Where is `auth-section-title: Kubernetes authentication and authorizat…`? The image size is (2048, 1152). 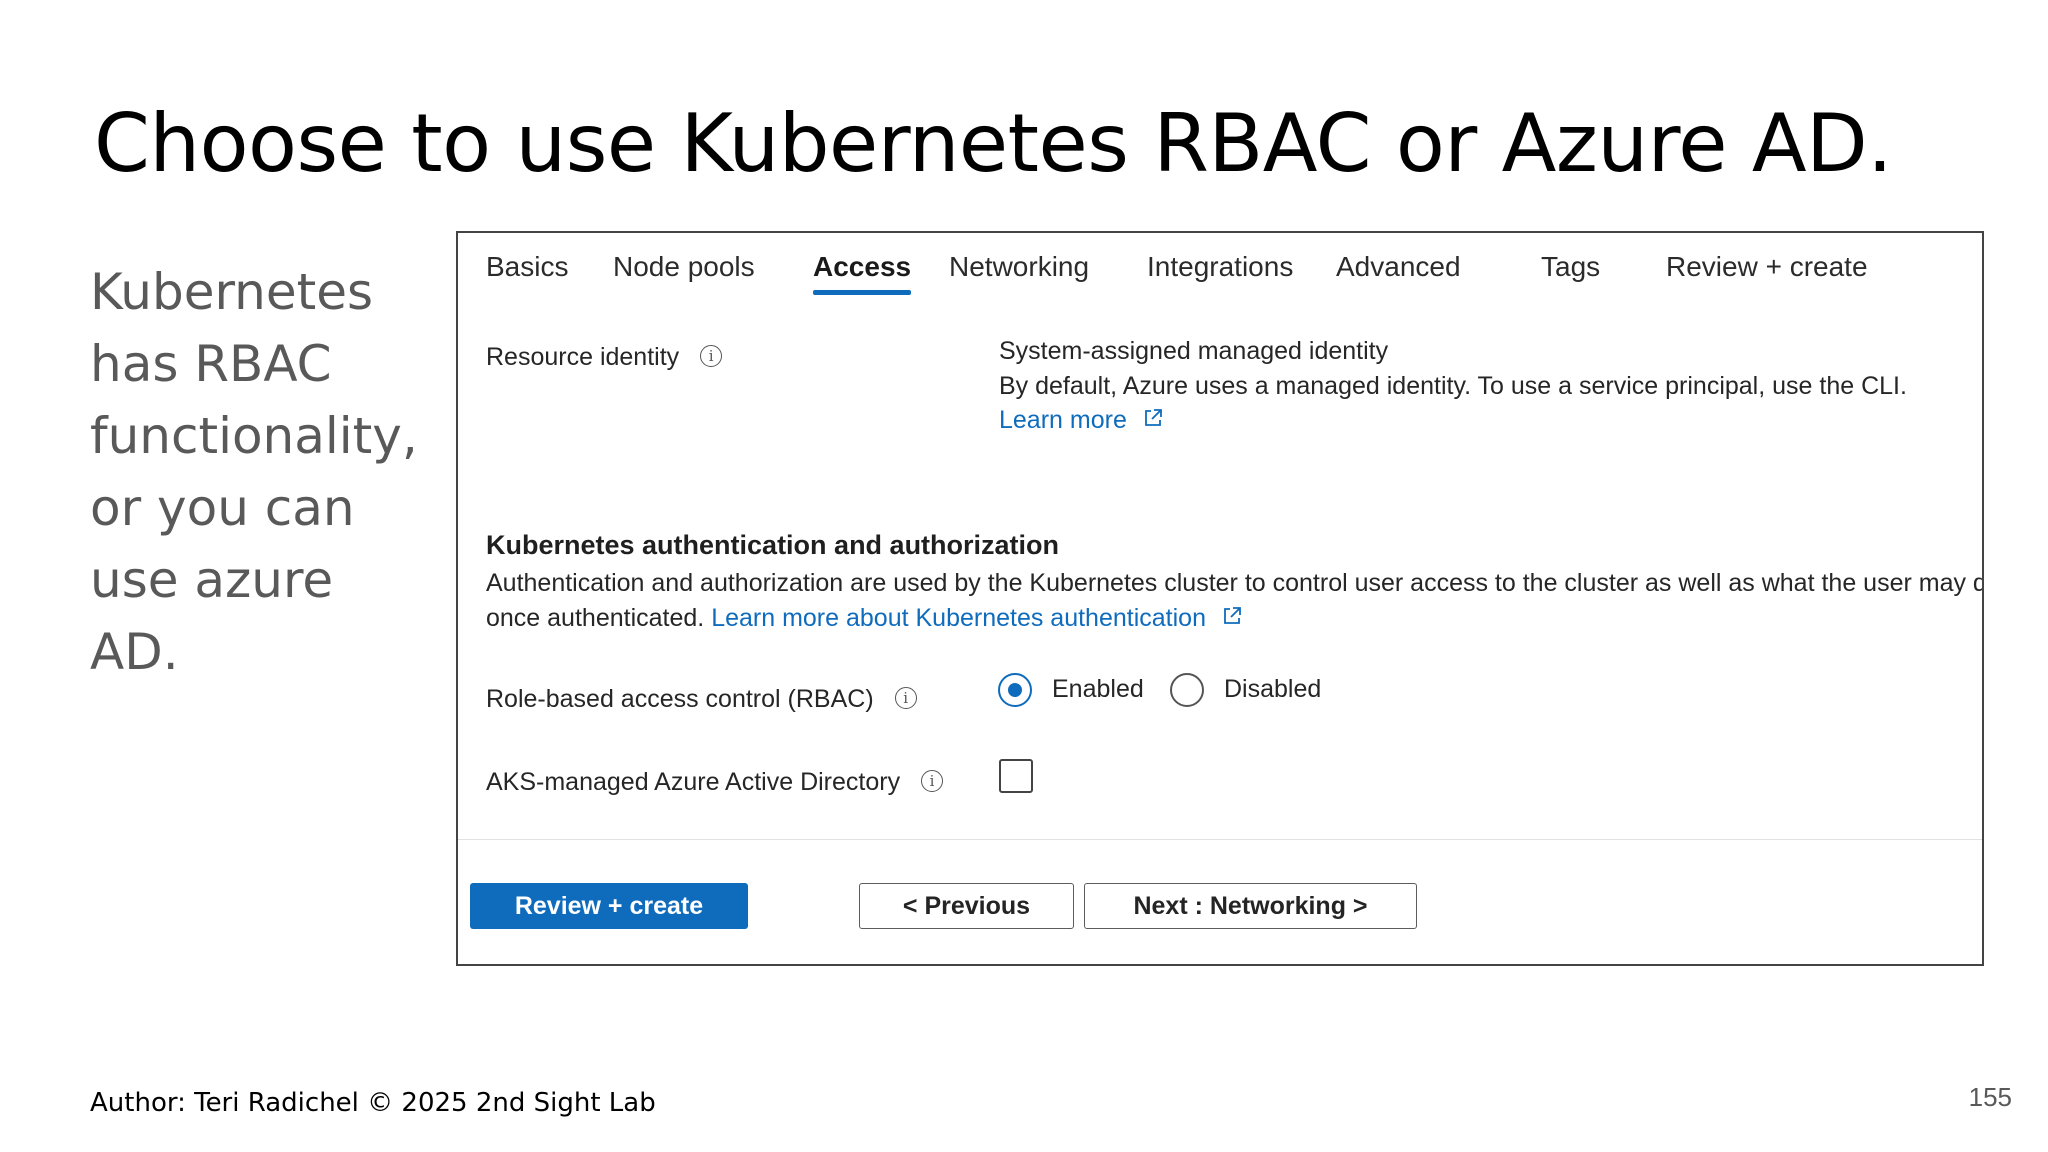 auth-section-title: Kubernetes authentication and authorizat… is located at coordinates (773, 545).